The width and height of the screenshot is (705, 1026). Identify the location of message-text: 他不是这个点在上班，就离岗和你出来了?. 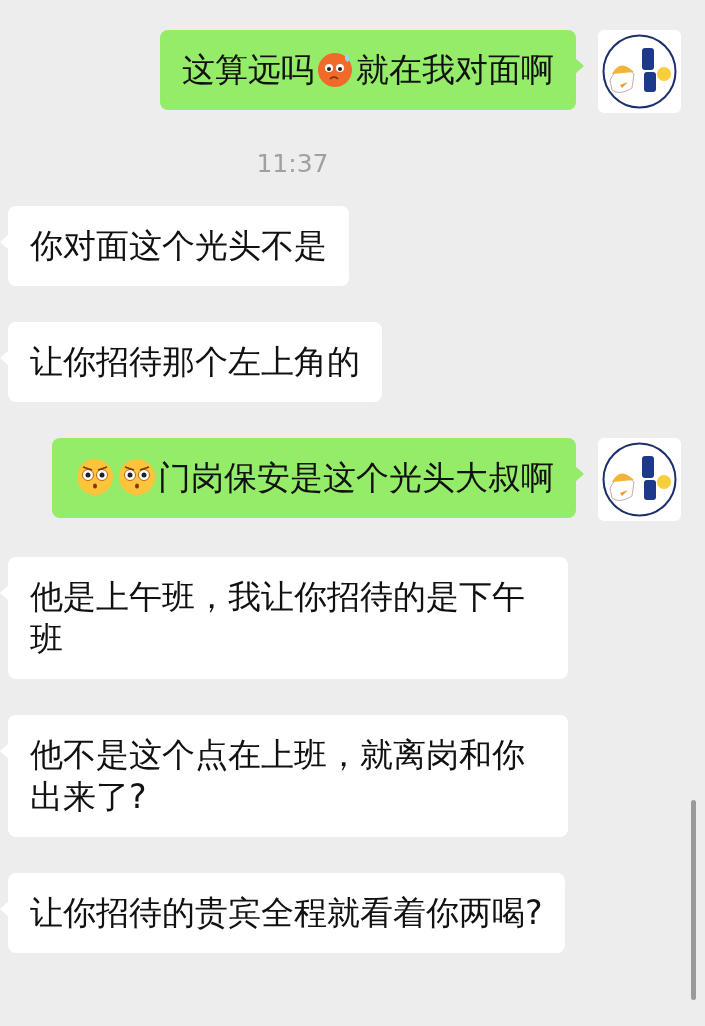
(277, 775).